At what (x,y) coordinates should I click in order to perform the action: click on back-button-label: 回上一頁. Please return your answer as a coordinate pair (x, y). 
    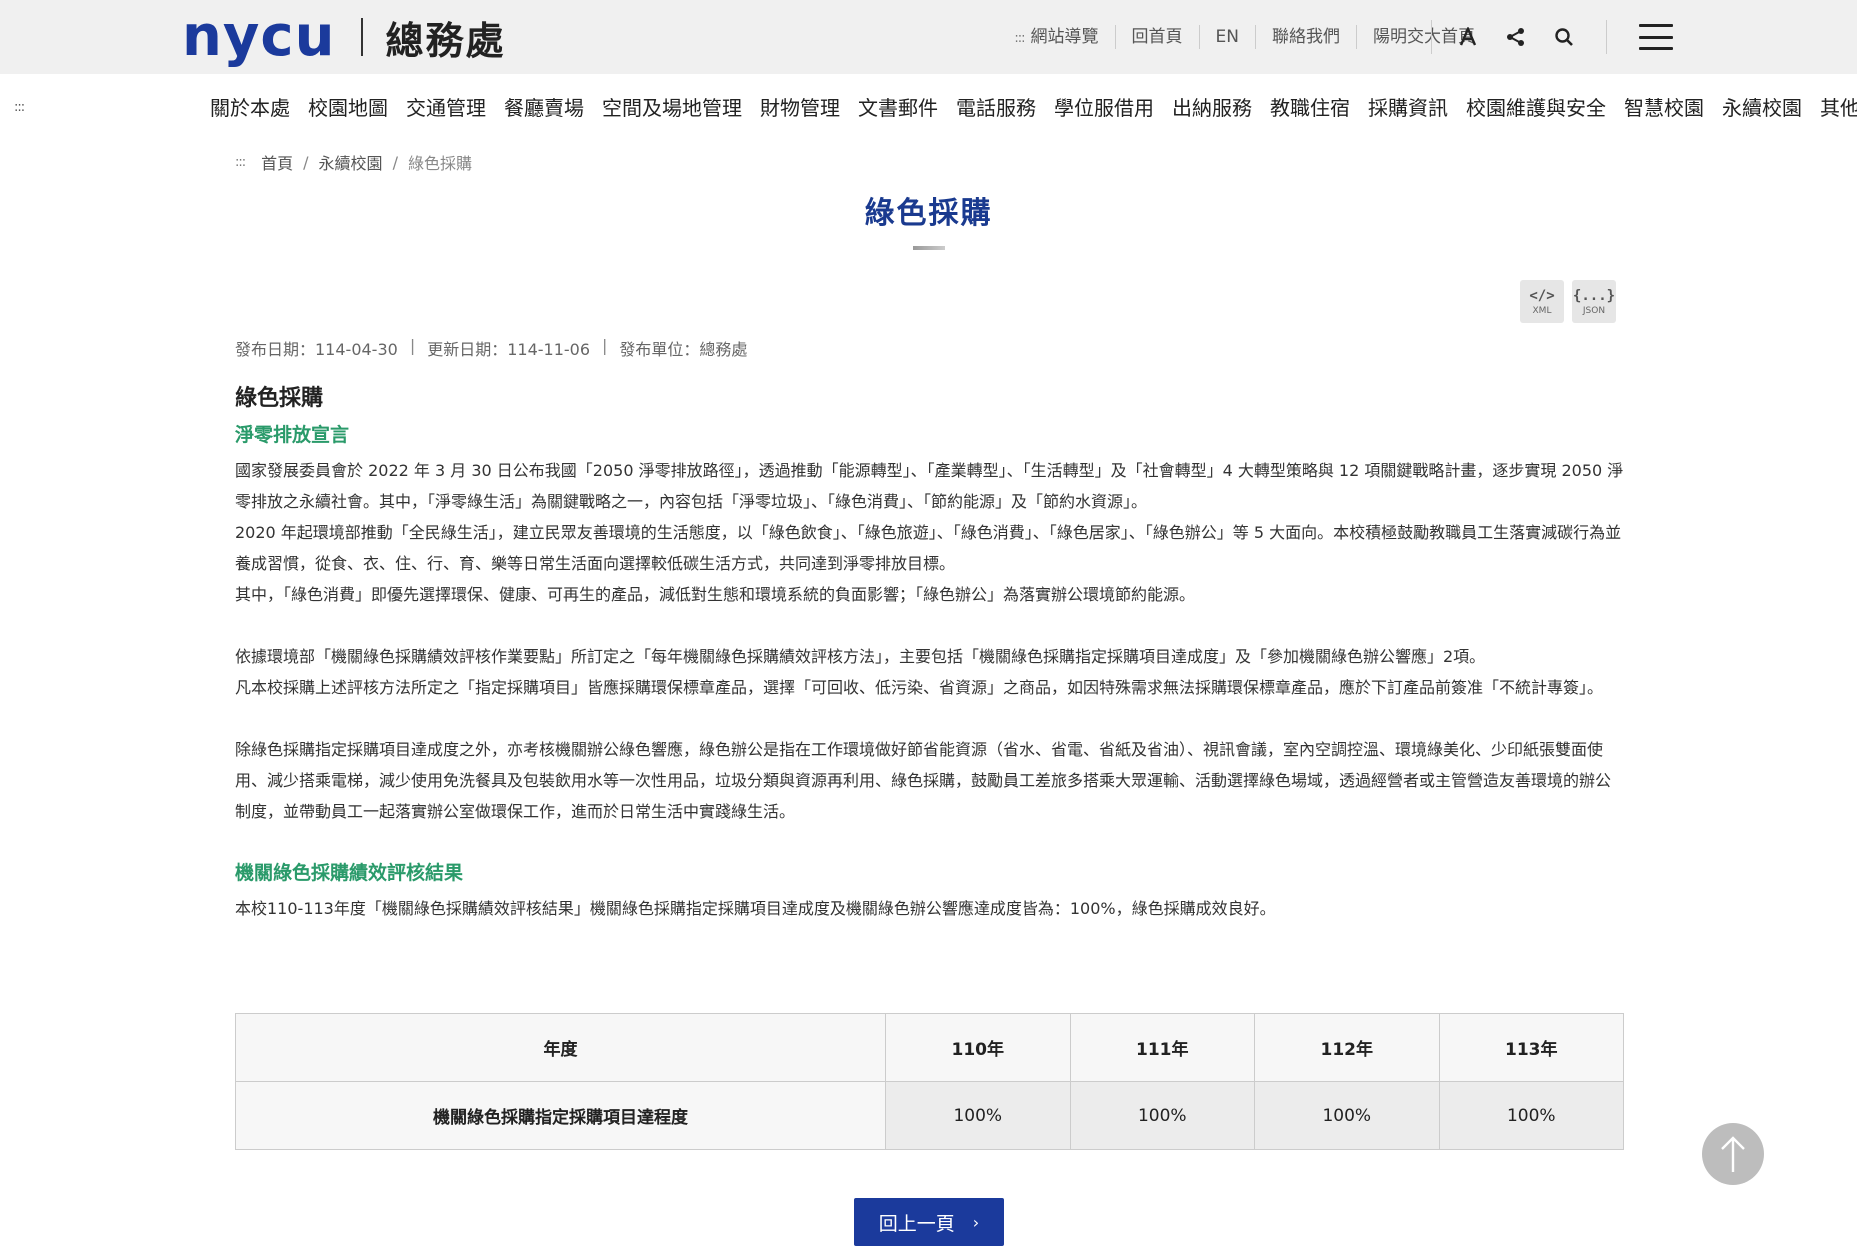
    Looking at the image, I should click on (916, 1223).